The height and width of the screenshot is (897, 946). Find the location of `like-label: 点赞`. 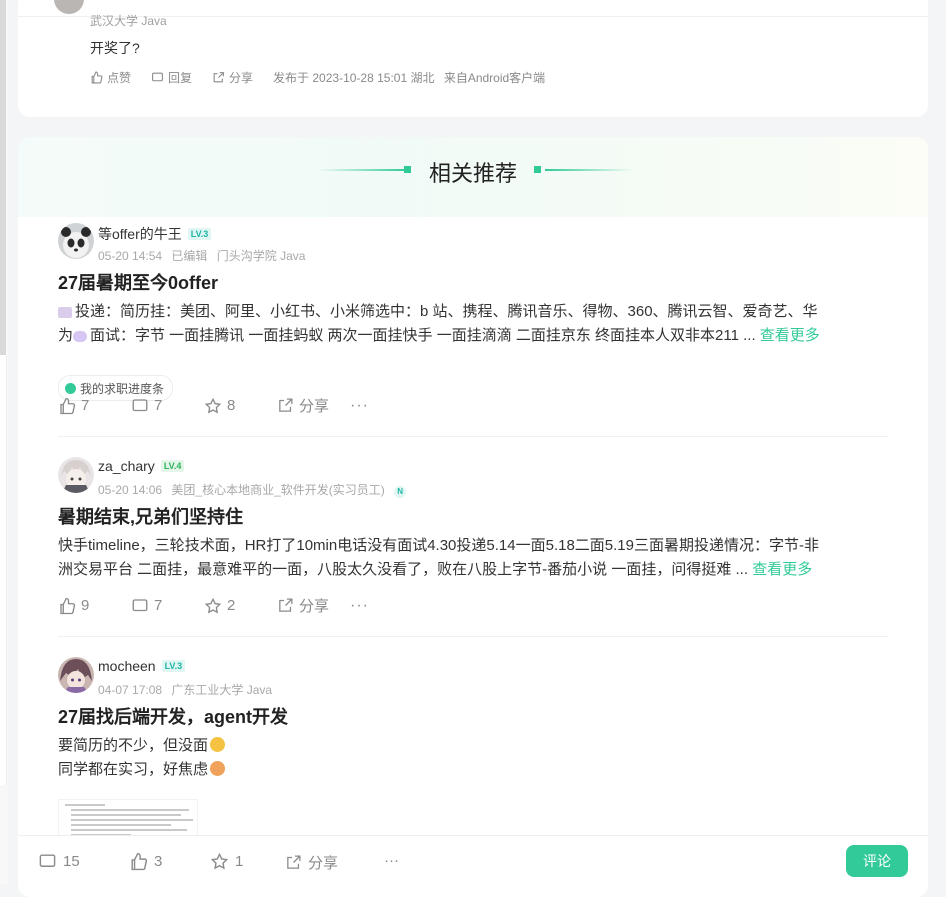

like-label: 点赞 is located at coordinates (119, 78).